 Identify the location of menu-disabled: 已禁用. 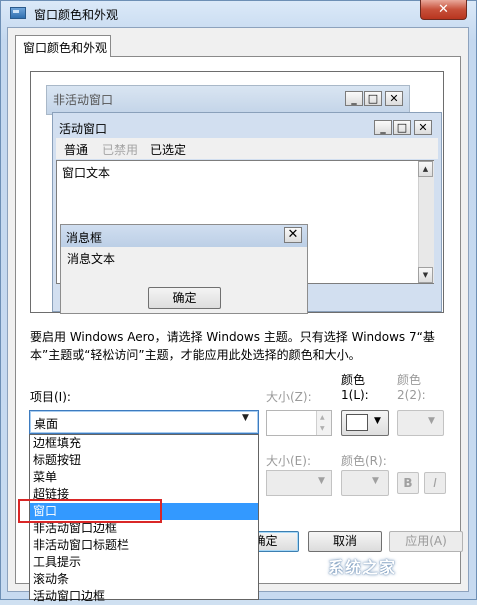
(120, 149).